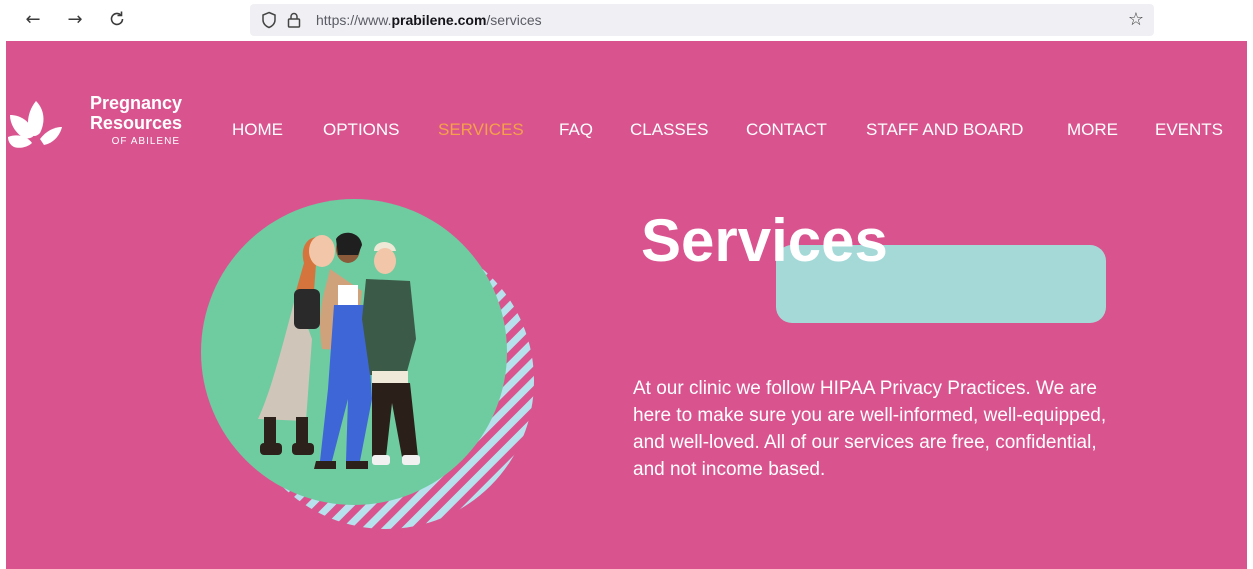  I want to click on page-title: Services, so click(764, 240).